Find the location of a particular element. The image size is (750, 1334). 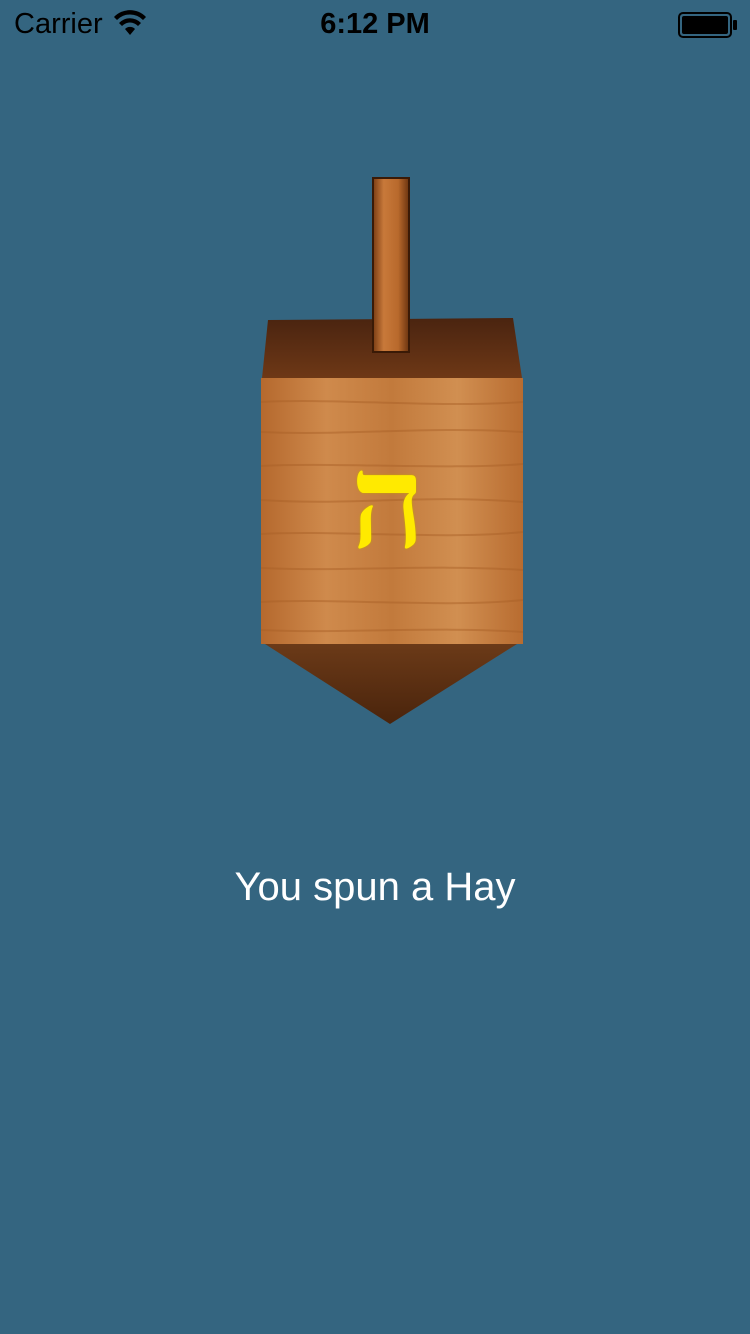

clock-time: 6:12 PM is located at coordinates (375, 24).